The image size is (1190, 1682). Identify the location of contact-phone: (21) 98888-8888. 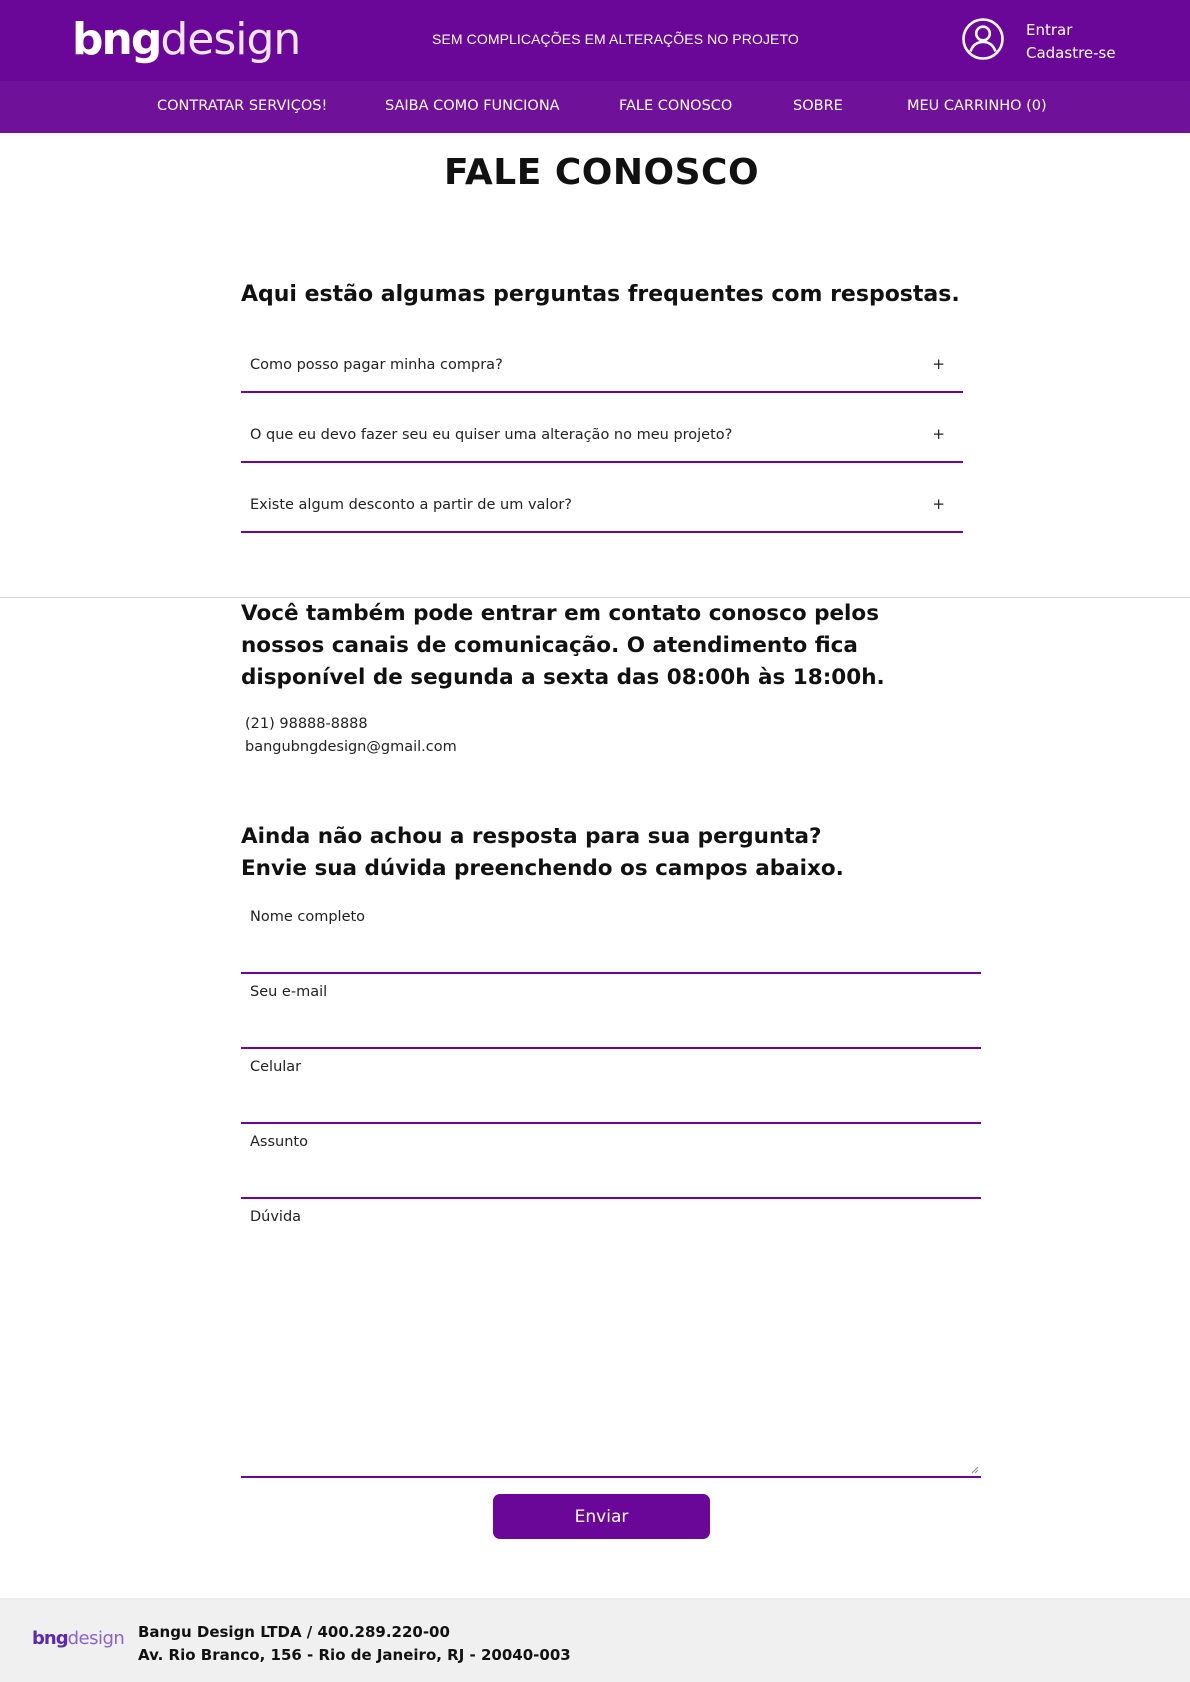
(306, 724).